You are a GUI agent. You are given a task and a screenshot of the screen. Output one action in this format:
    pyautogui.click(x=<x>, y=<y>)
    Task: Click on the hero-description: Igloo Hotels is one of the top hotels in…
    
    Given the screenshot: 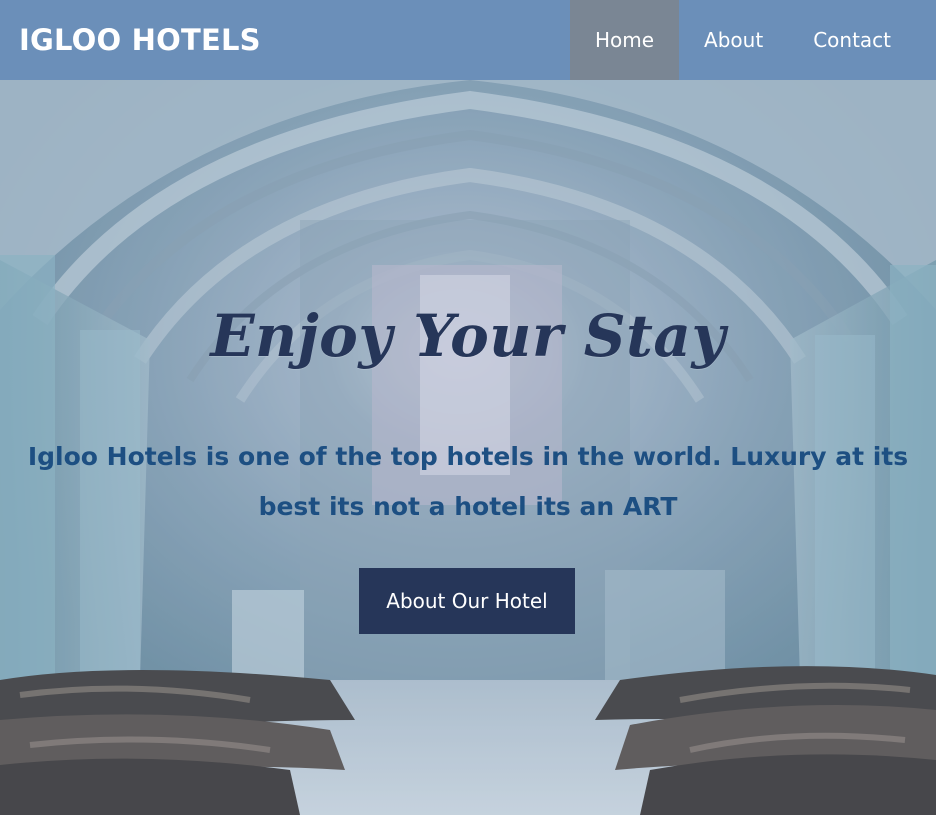 What is the action you would take?
    pyautogui.click(x=468, y=481)
    